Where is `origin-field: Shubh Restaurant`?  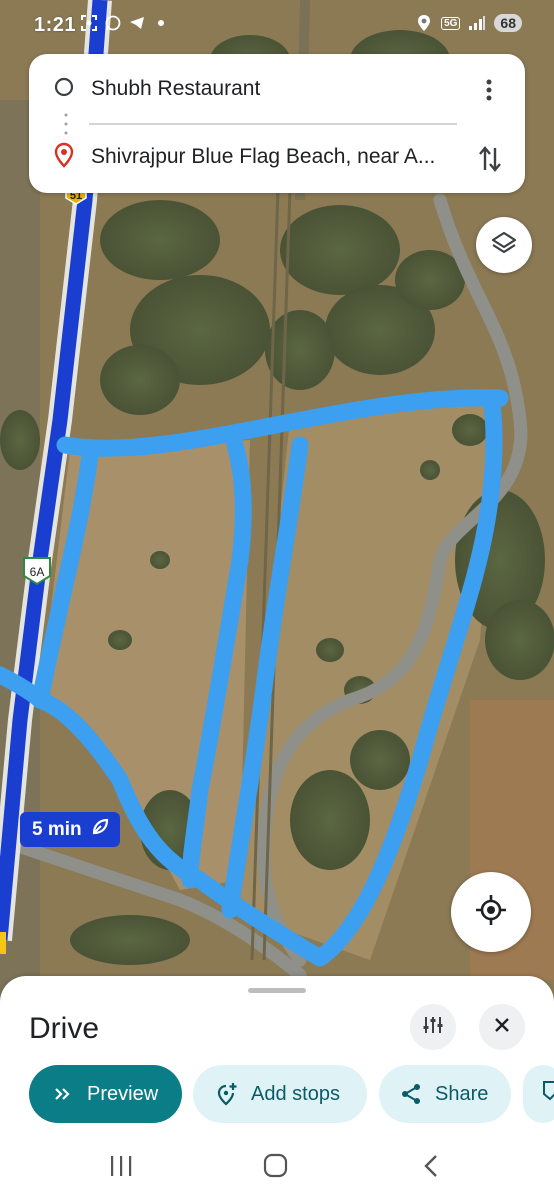 origin-field: Shubh Restaurant is located at coordinates (259, 89).